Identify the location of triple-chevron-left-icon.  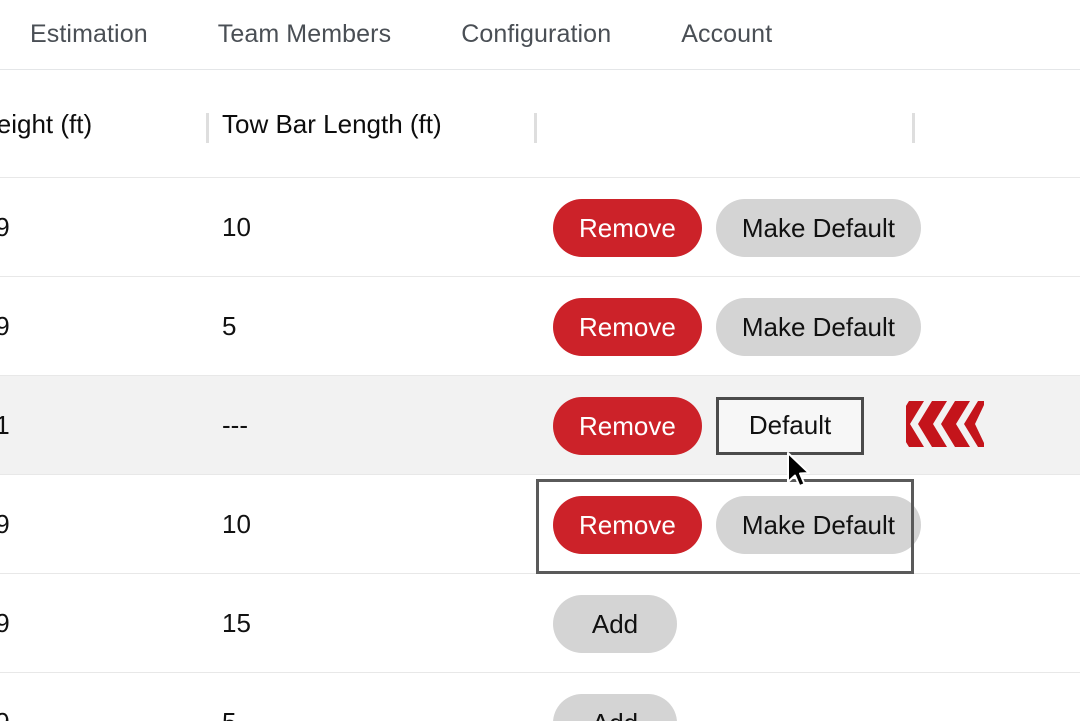
(939, 424).